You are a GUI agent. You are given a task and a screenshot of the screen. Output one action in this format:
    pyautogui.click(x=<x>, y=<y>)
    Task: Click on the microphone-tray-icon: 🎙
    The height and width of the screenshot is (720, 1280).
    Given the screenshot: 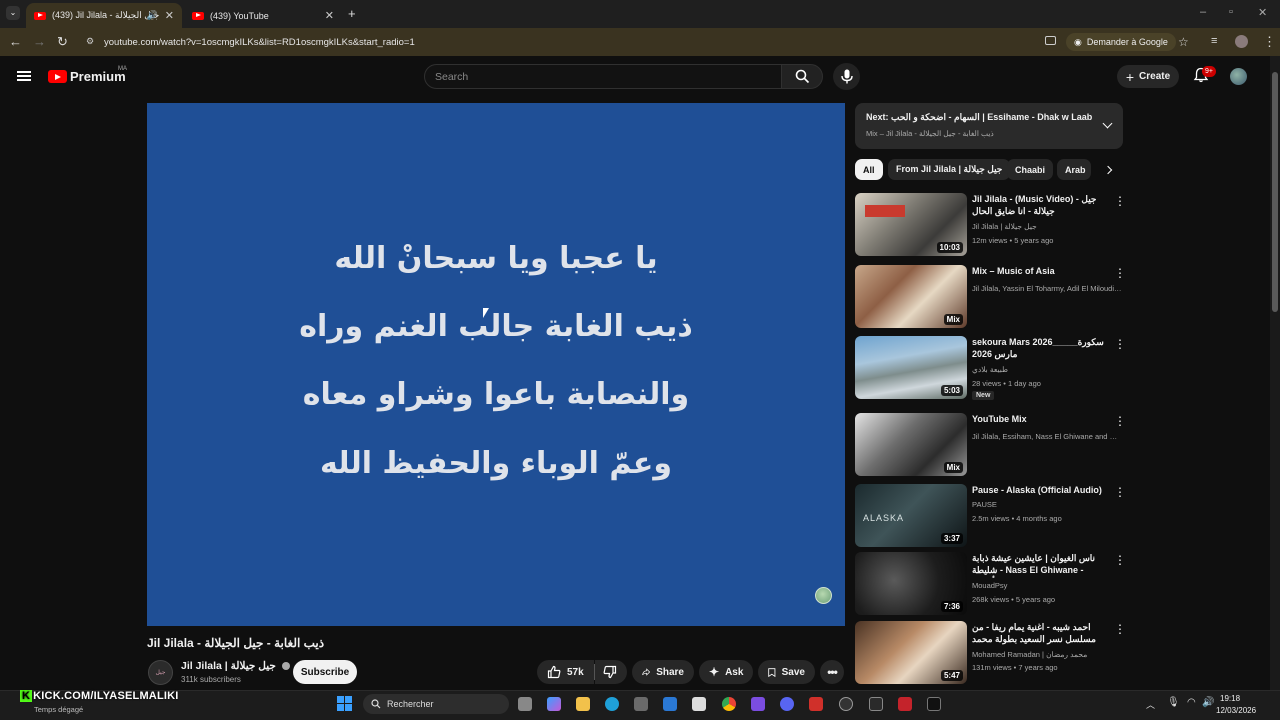 What is the action you would take?
    pyautogui.click(x=1173, y=702)
    